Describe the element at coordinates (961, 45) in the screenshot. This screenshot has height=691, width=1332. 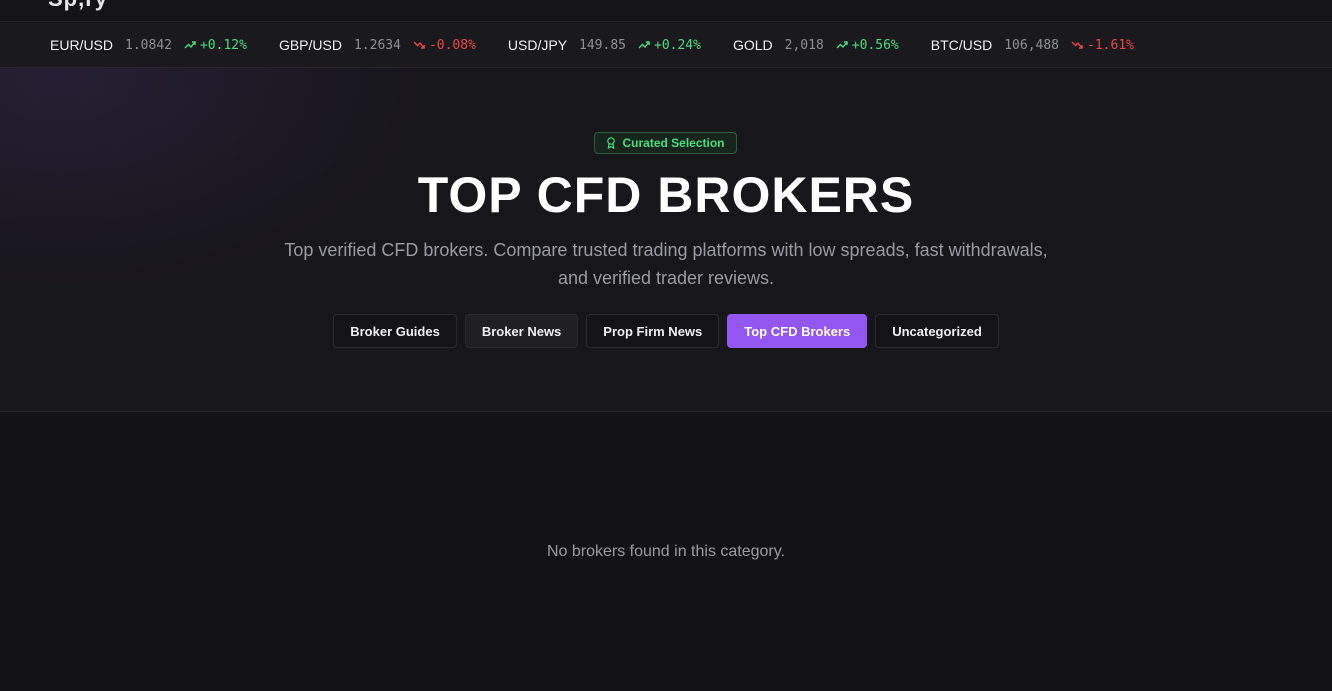
I see `ticker-symbol: BTC/USD` at that location.